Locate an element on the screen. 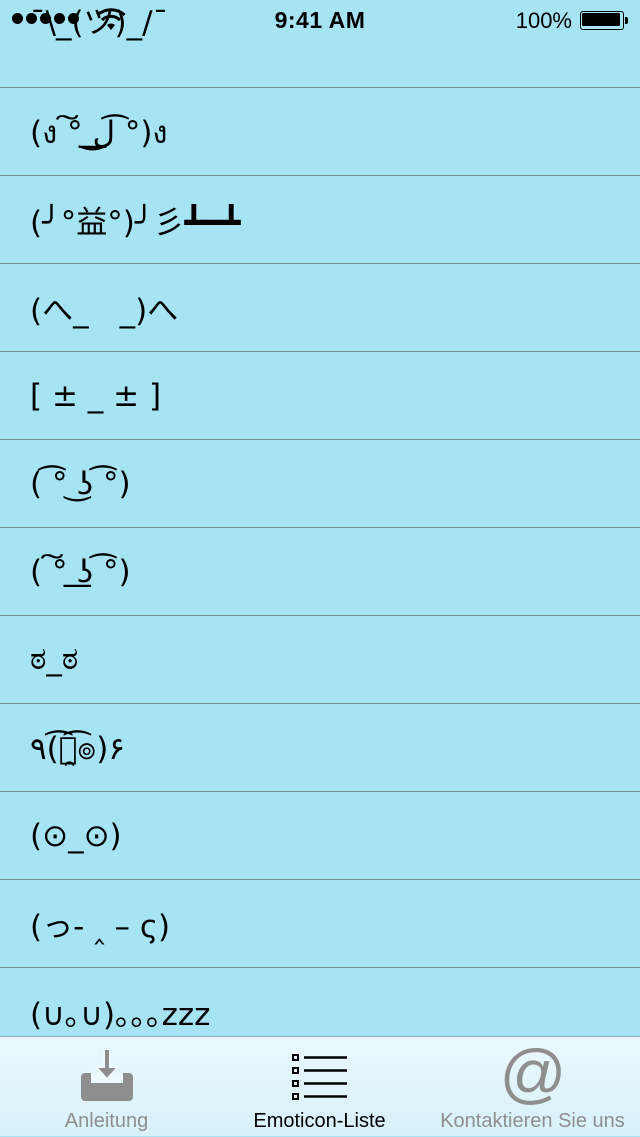 Image resolution: width=640 pixels, height=1137 pixels. list-item: (⊙_⊙) is located at coordinates (320, 836).